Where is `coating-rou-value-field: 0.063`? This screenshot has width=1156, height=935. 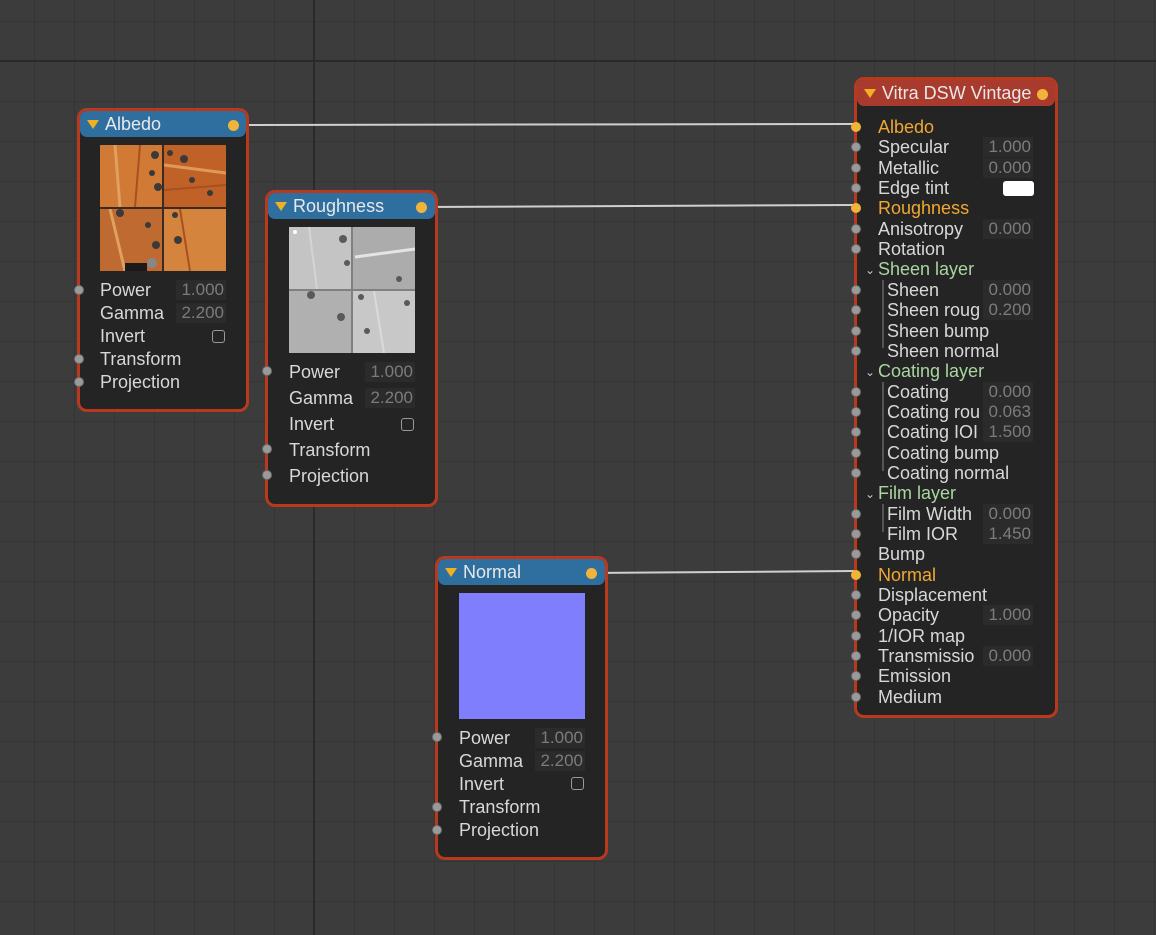
coating-rou-value-field: 0.063 is located at coordinates (1008, 412).